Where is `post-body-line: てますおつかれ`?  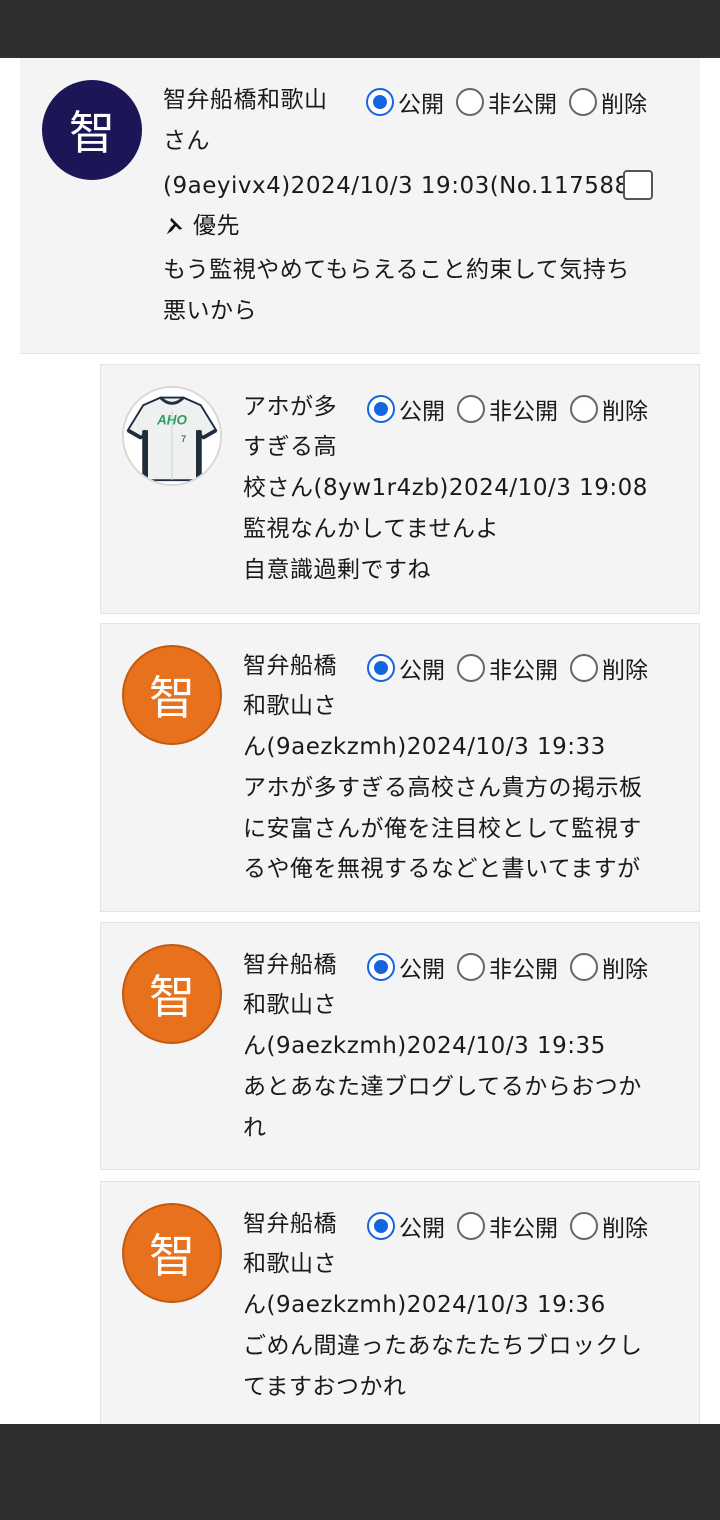
post-body-line: てますおつかれ is located at coordinates (325, 1387).